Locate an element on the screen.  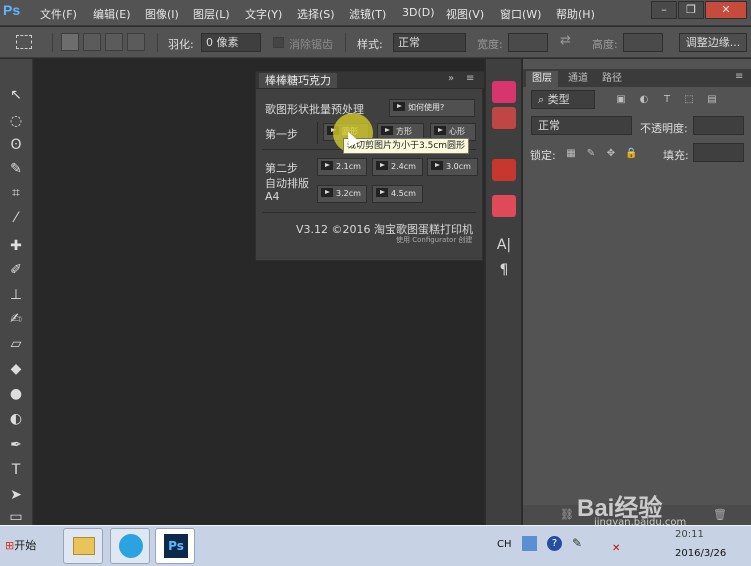
menu-window: 窗口(W) is located at coordinates (520, 13).